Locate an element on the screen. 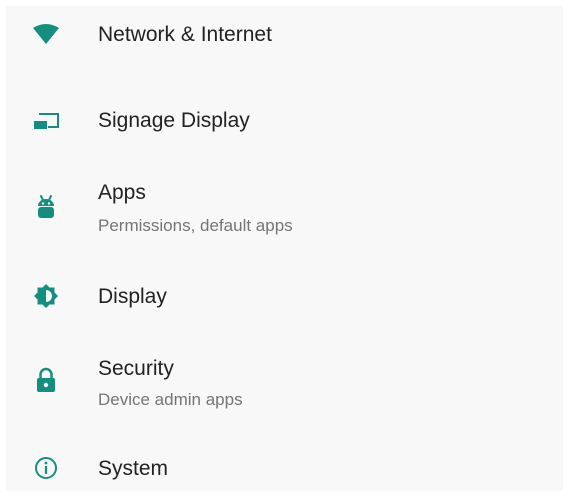 This screenshot has width=569, height=497. settings-item-title: Network & Internet is located at coordinates (185, 34).